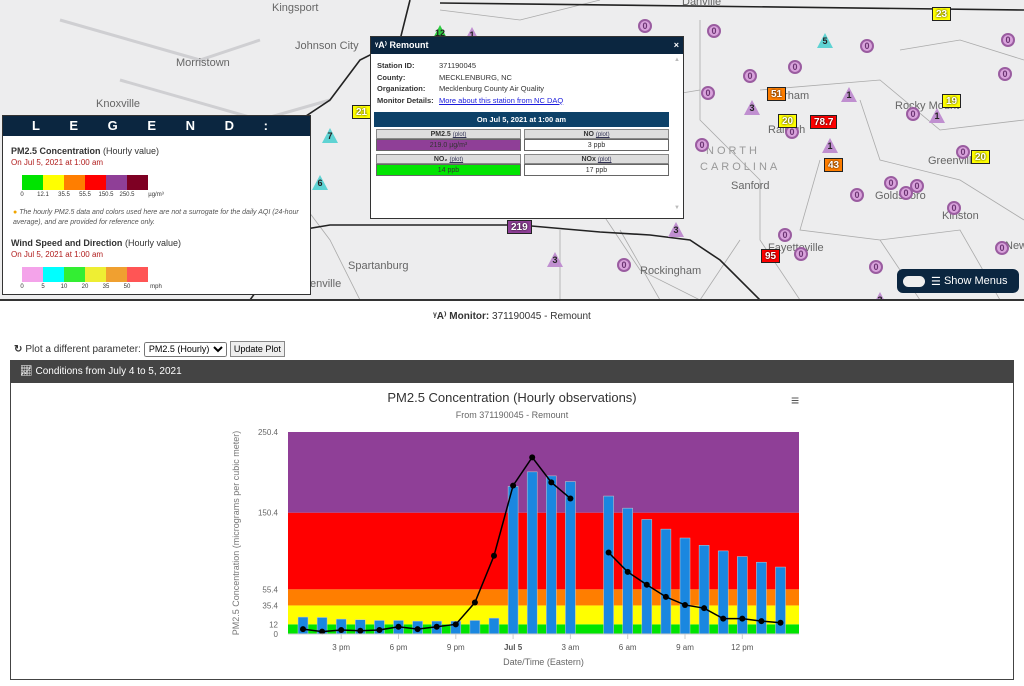 This screenshot has width=1024, height=686. I want to click on close-icon: ×, so click(676, 45).